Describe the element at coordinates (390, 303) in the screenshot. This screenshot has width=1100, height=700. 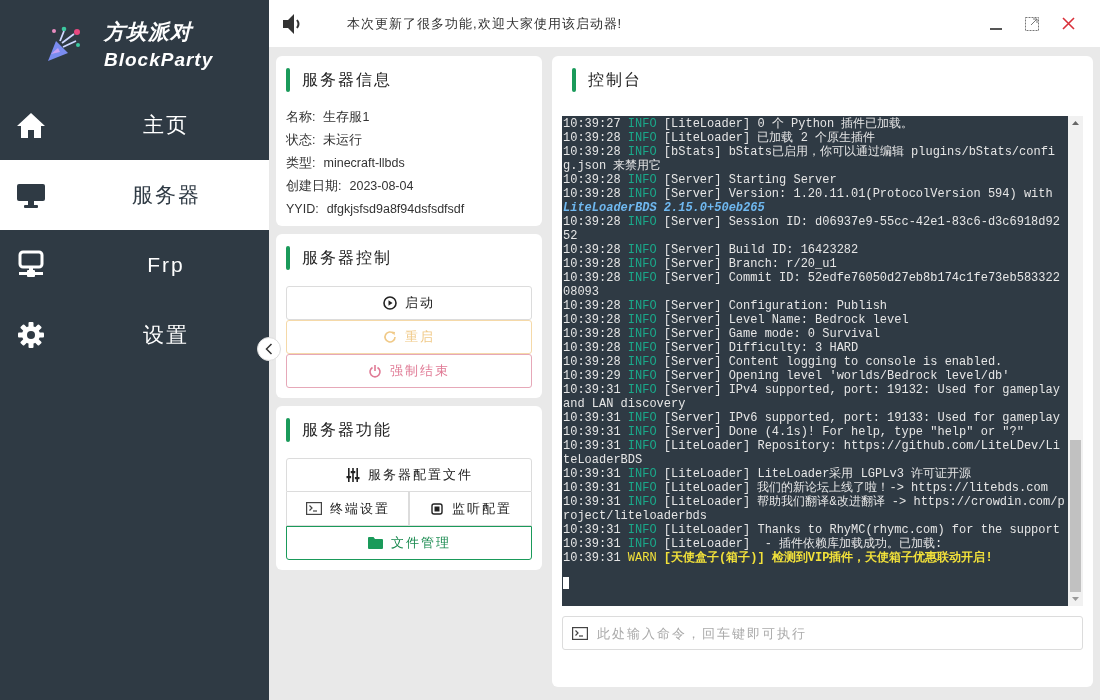
I see `play-icon` at that location.